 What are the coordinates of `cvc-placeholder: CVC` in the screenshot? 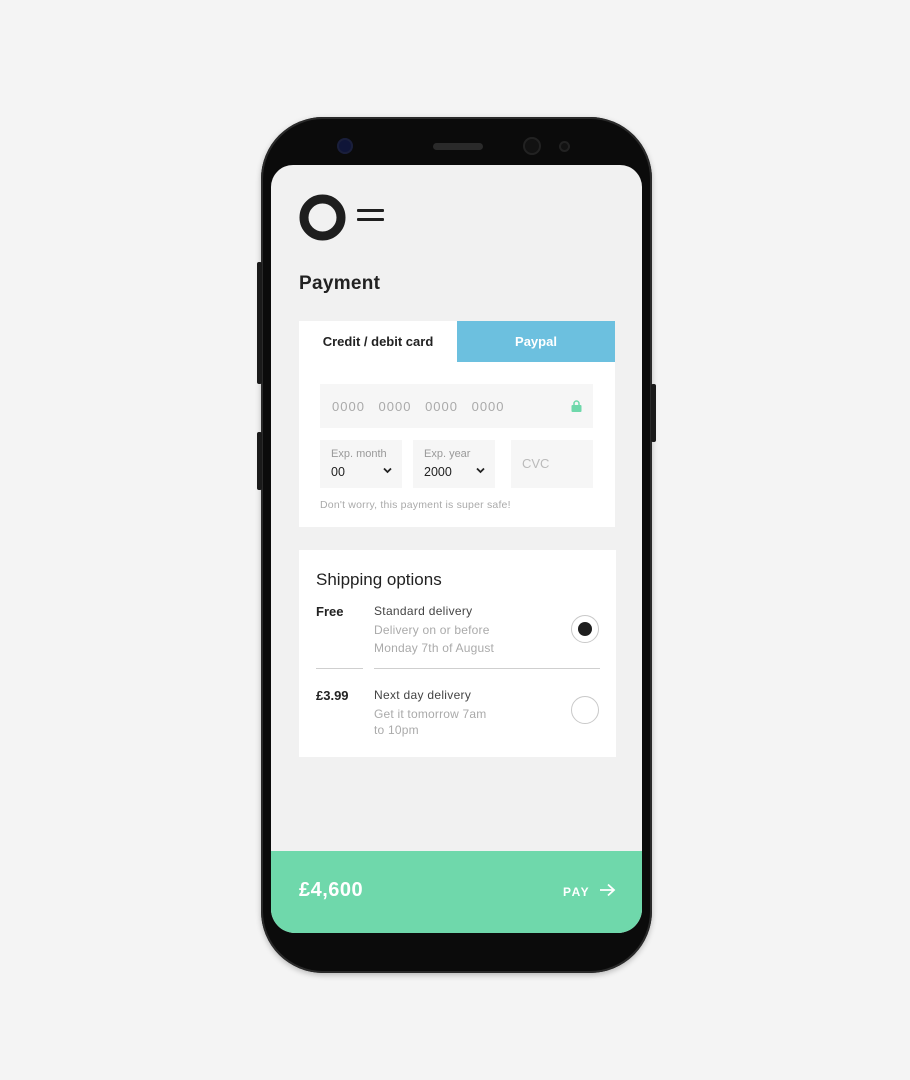 It's located at (536, 463).